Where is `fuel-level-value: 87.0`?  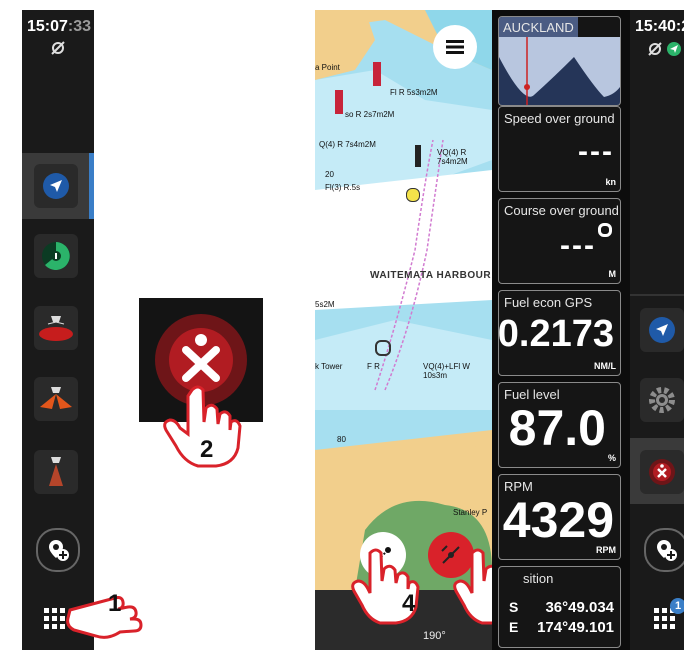 fuel-level-value: 87.0 is located at coordinates (557, 428).